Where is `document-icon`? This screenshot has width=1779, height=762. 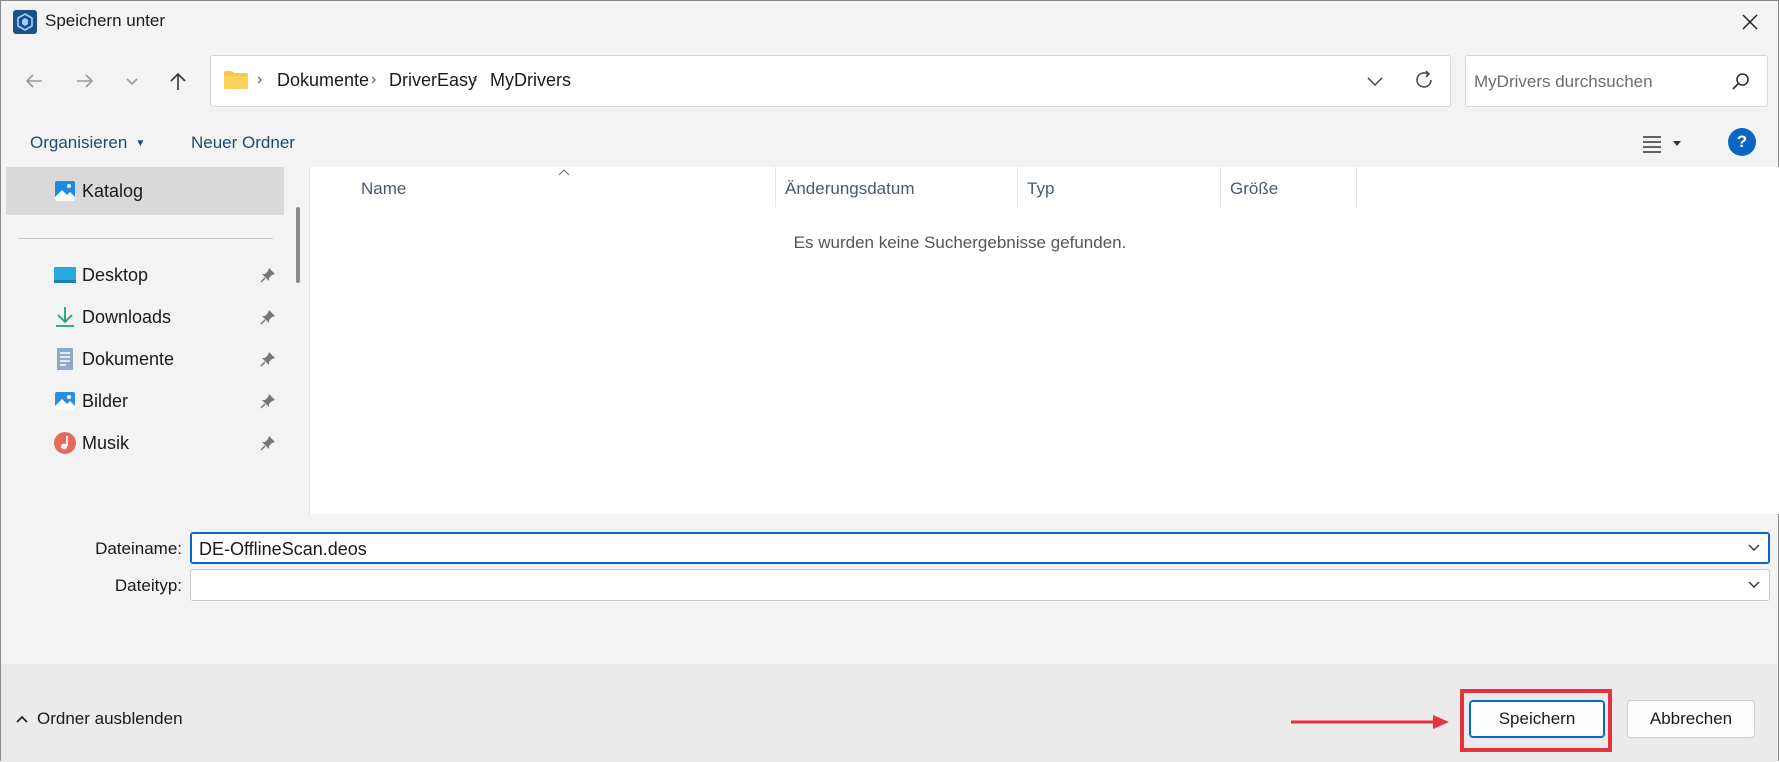 document-icon is located at coordinates (65, 359).